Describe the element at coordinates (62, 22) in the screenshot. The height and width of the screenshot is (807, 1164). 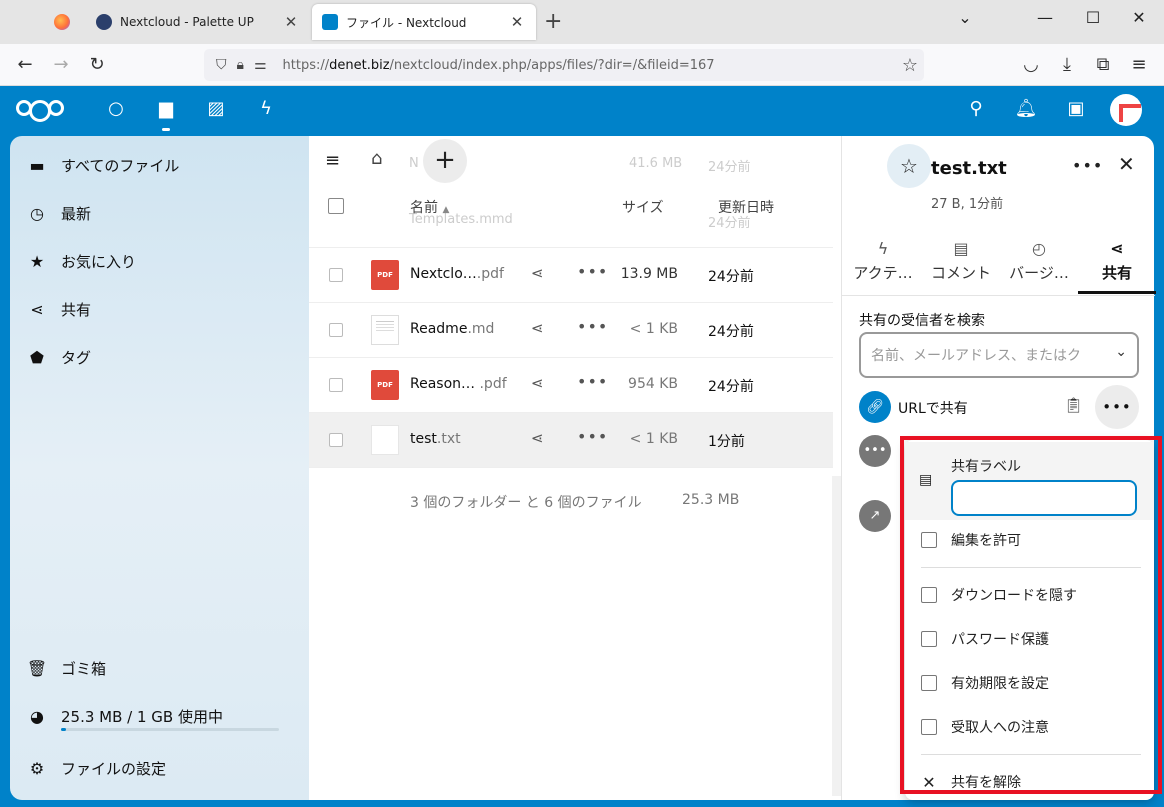
I see `firefox-tab` at that location.